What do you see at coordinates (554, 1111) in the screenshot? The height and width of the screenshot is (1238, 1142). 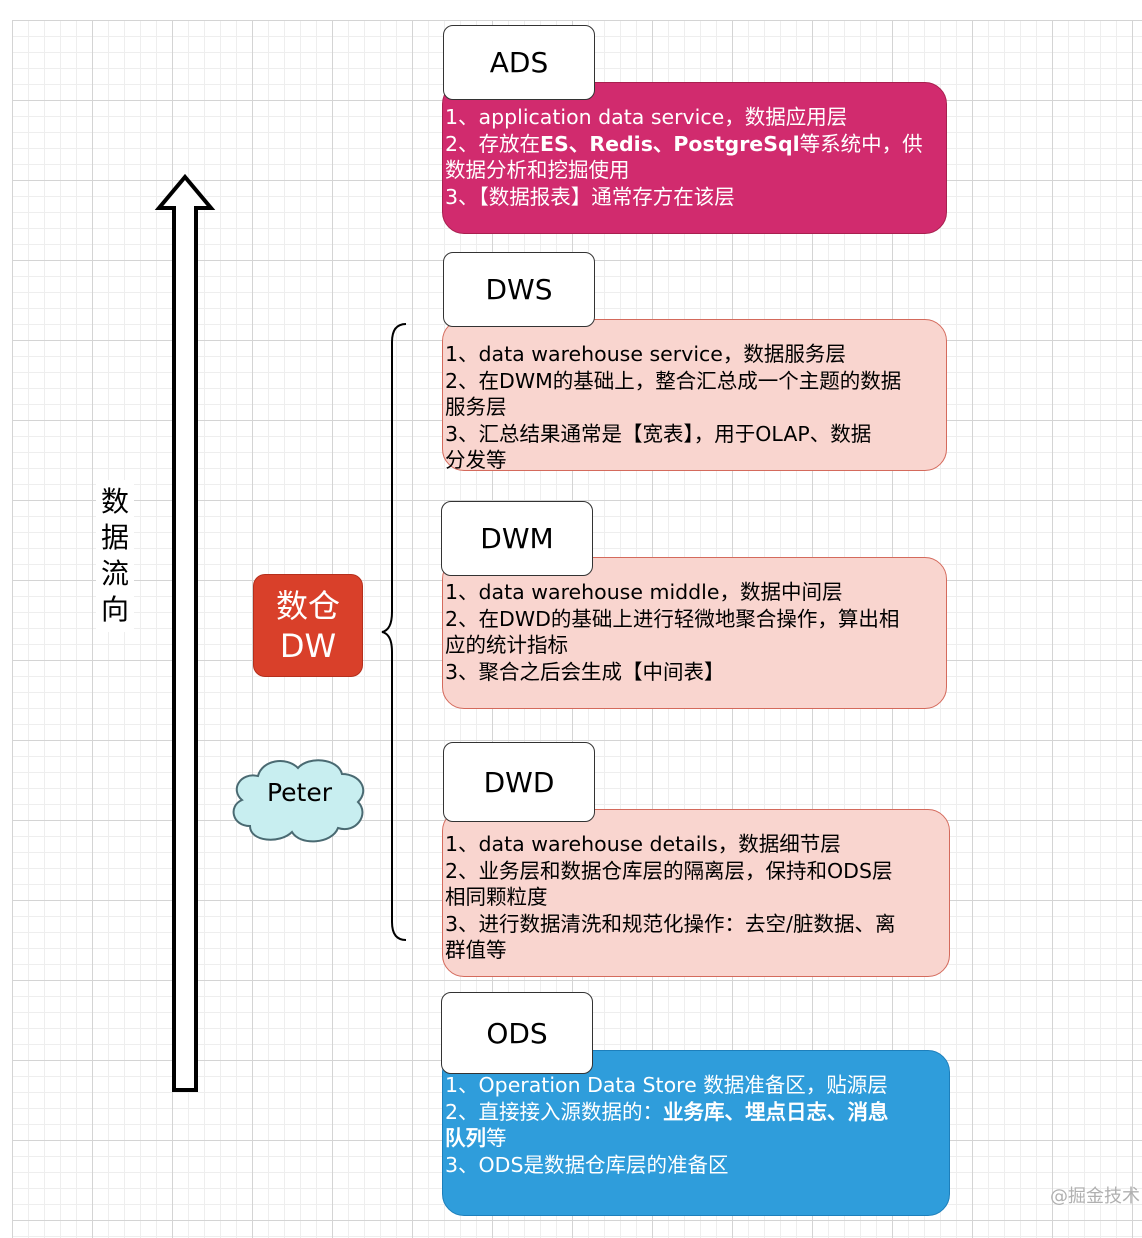 I see `ods-text-segment: 2、直接接入源数据的：` at bounding box center [554, 1111].